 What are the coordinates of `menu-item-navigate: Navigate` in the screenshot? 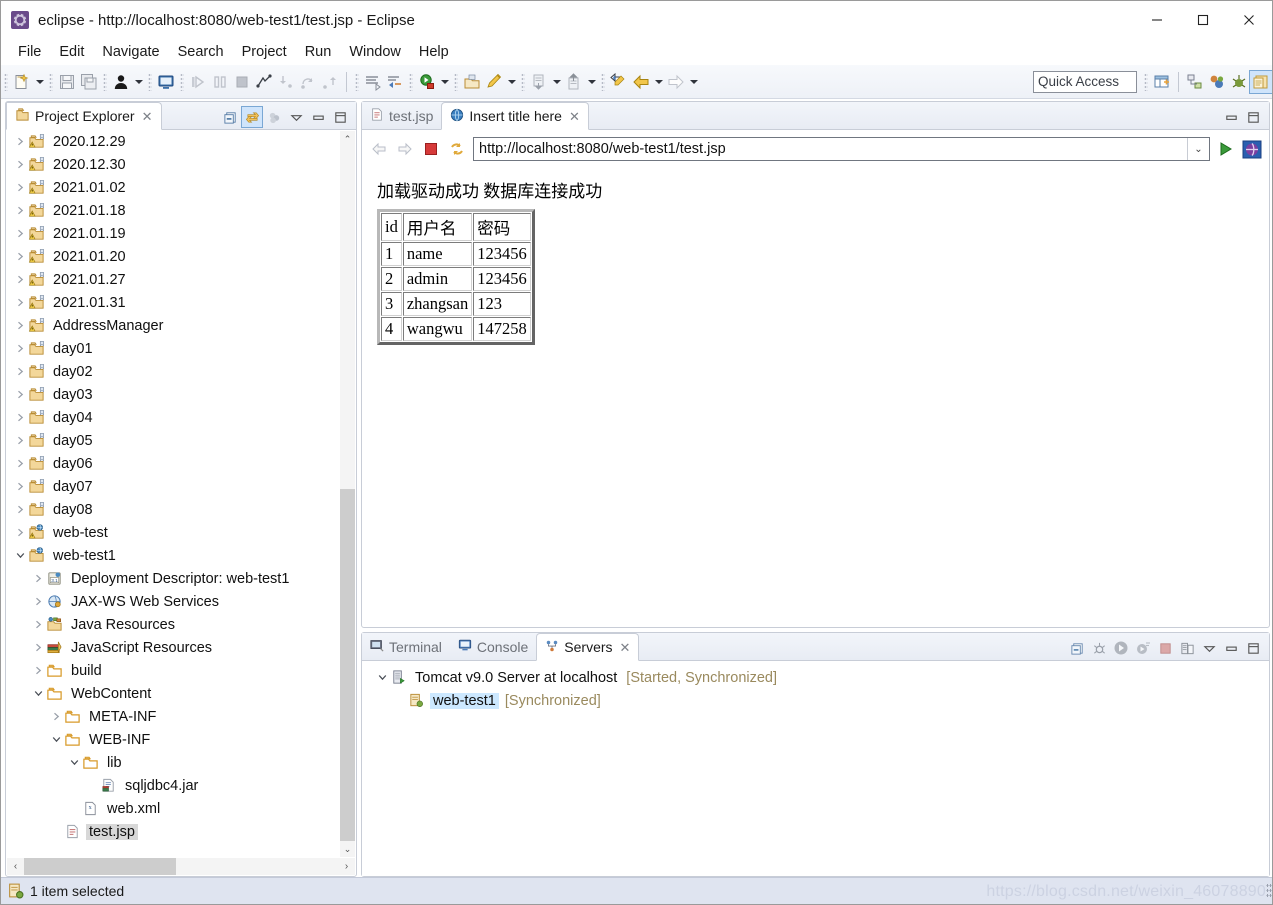 It's located at (130, 52).